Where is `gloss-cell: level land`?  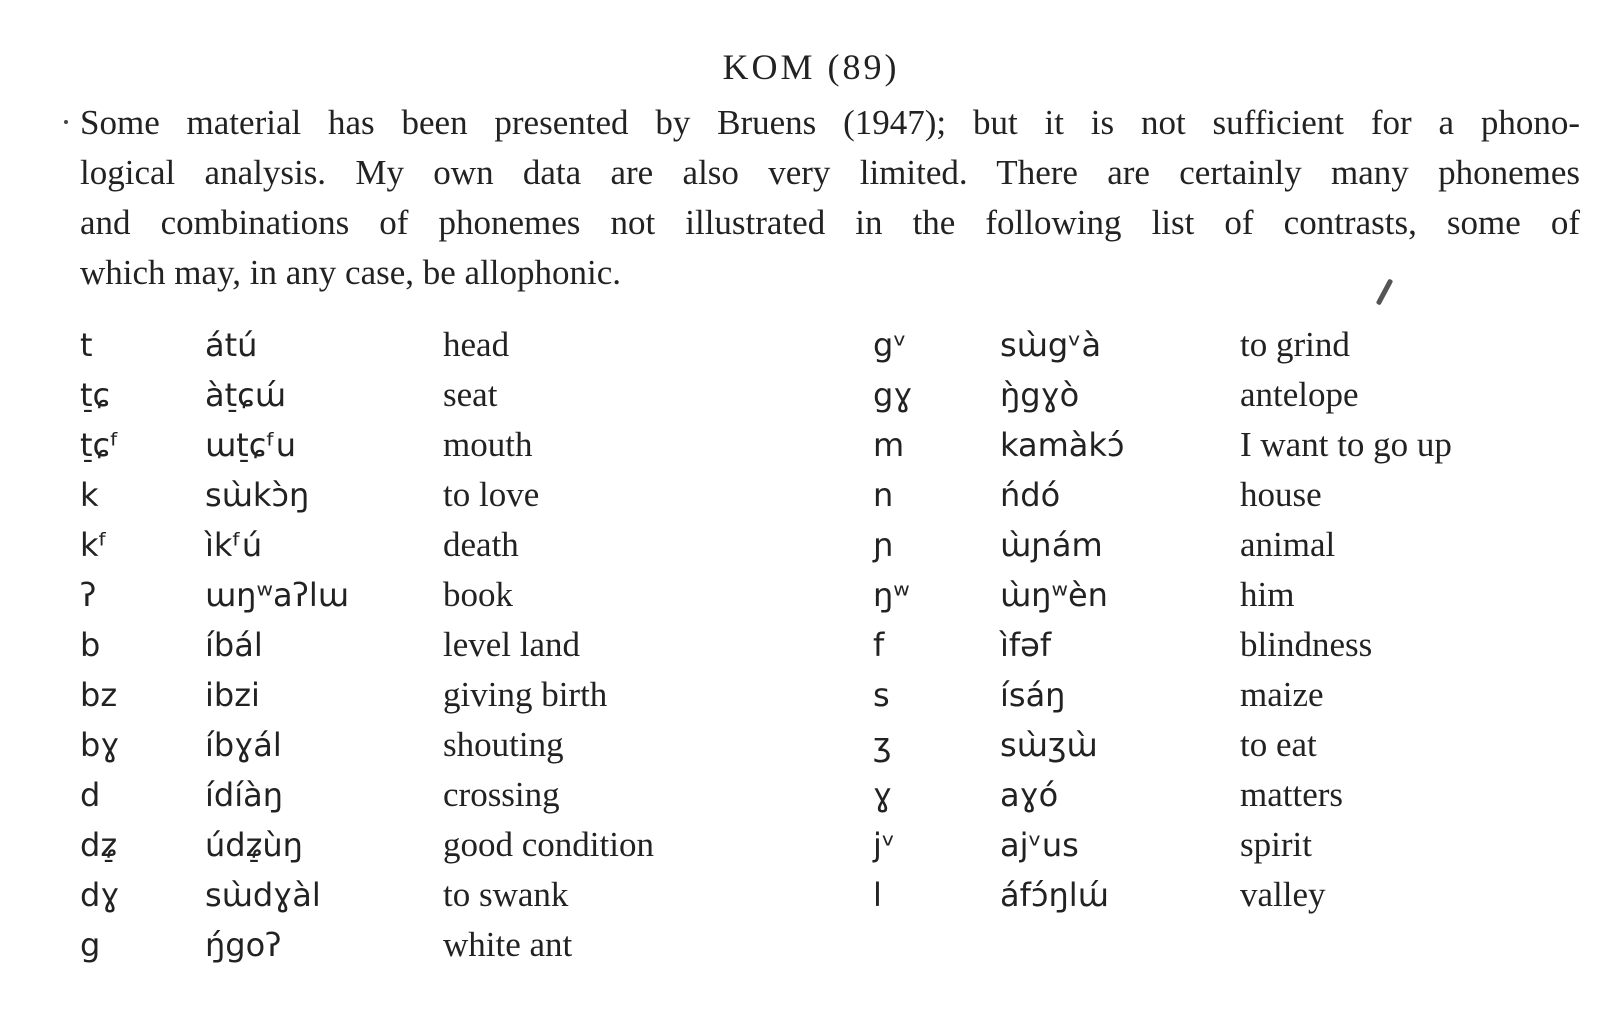 gloss-cell: level land is located at coordinates (512, 644).